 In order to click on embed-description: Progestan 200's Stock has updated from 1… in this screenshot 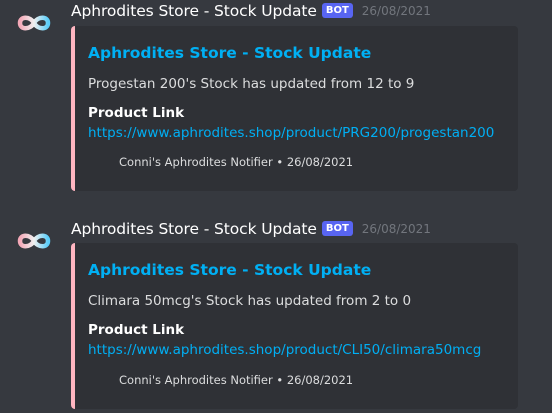, I will do `click(251, 84)`.